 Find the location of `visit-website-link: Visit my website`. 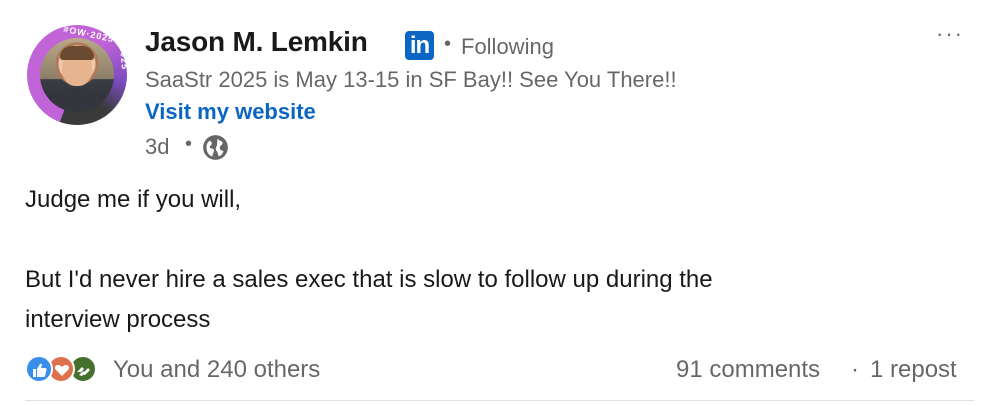

visit-website-link: Visit my website is located at coordinates (230, 112).